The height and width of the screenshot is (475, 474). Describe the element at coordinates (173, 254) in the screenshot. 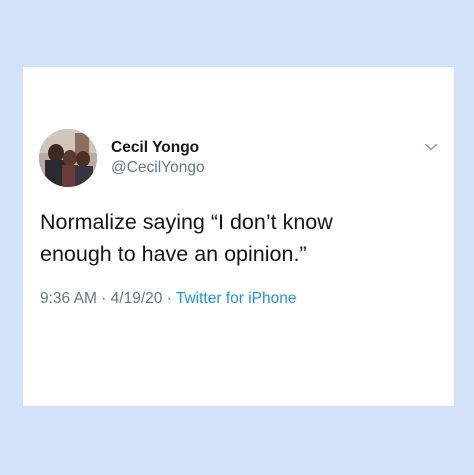

I see `tweet-text-line: enough to have an opinion.”` at that location.